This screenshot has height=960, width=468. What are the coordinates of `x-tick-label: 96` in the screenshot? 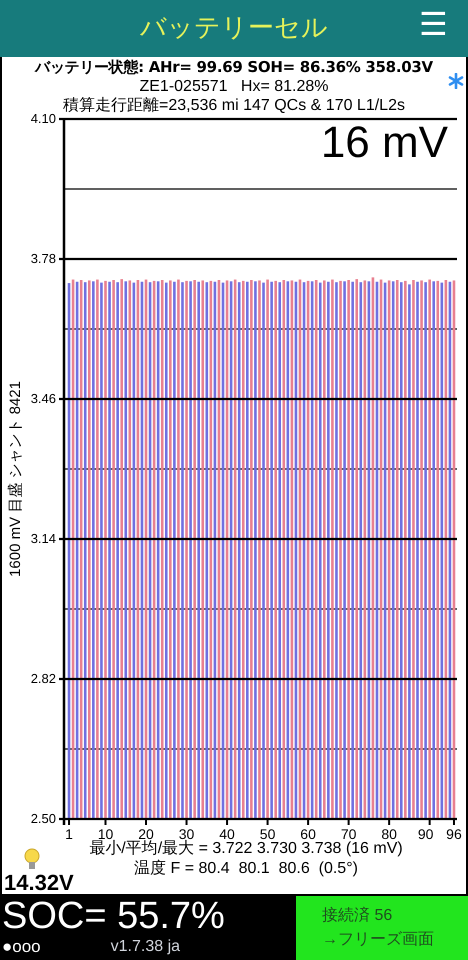 It's located at (454, 834).